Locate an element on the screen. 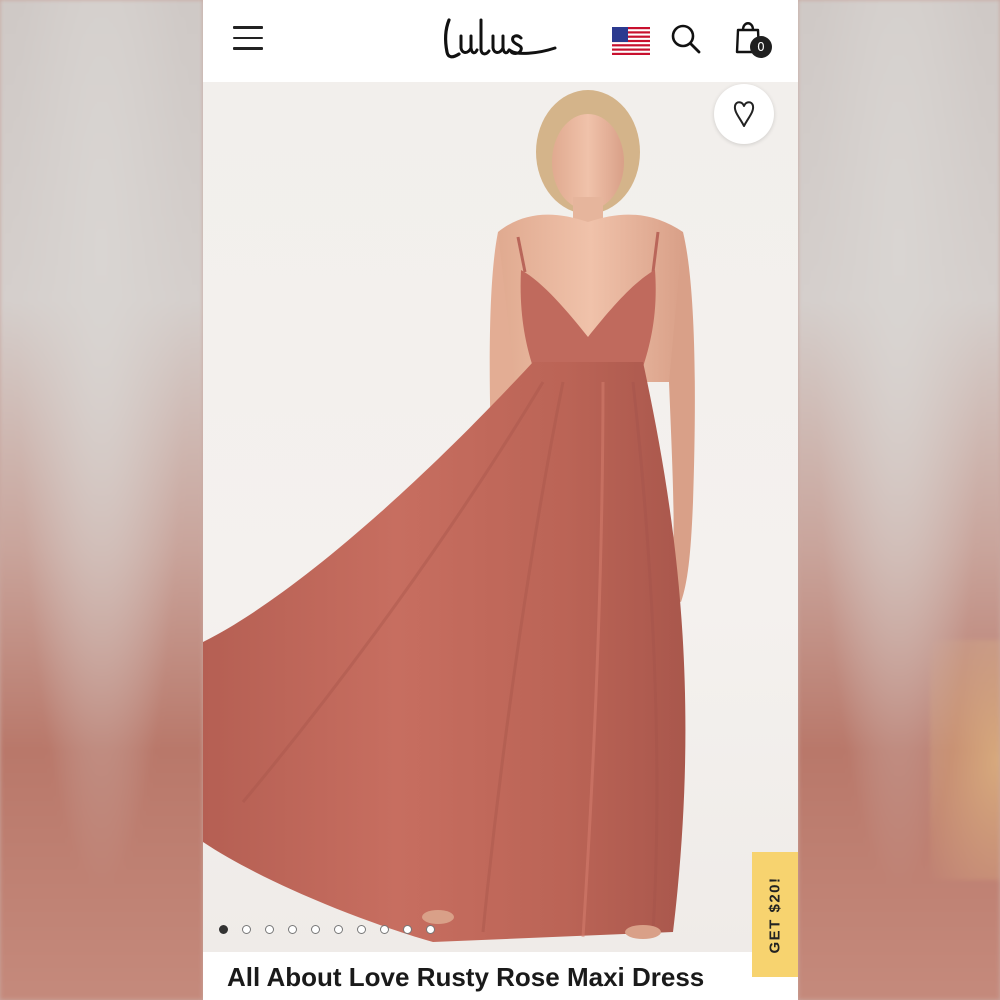 The height and width of the screenshot is (1000, 1000). search-icon is located at coordinates (686, 39).